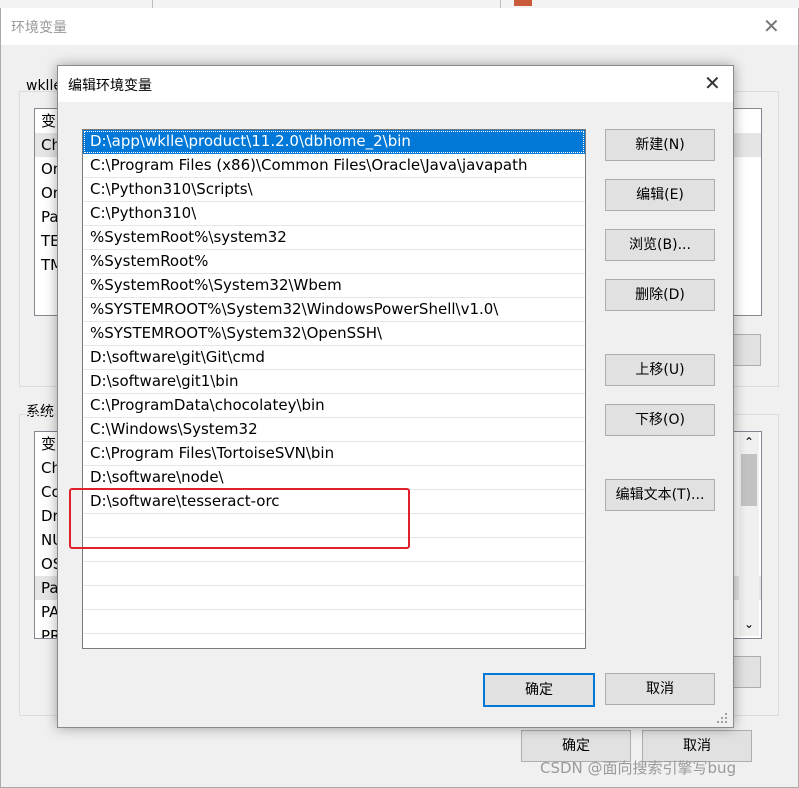 The width and height of the screenshot is (799, 788). What do you see at coordinates (395, 84) in the screenshot?
I see `dialog-titlebar: 编辑环境变量 ✕` at bounding box center [395, 84].